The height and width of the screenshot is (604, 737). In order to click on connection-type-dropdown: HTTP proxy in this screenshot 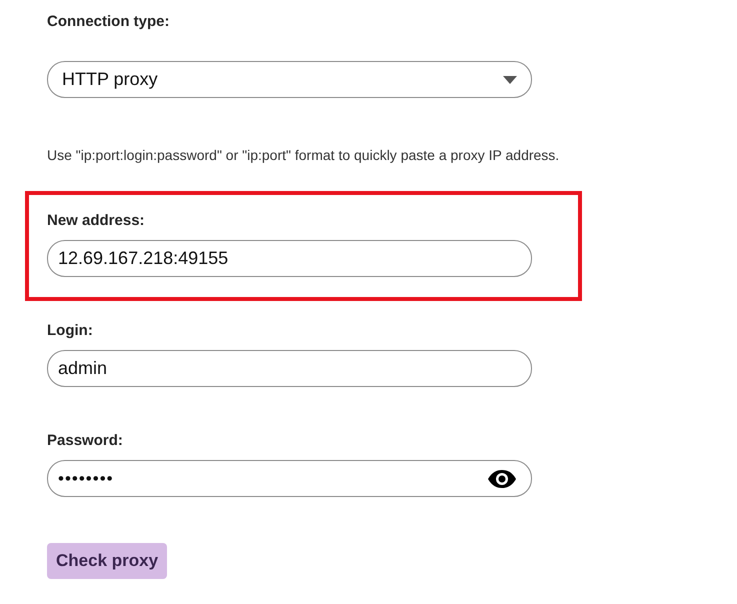, I will do `click(289, 79)`.